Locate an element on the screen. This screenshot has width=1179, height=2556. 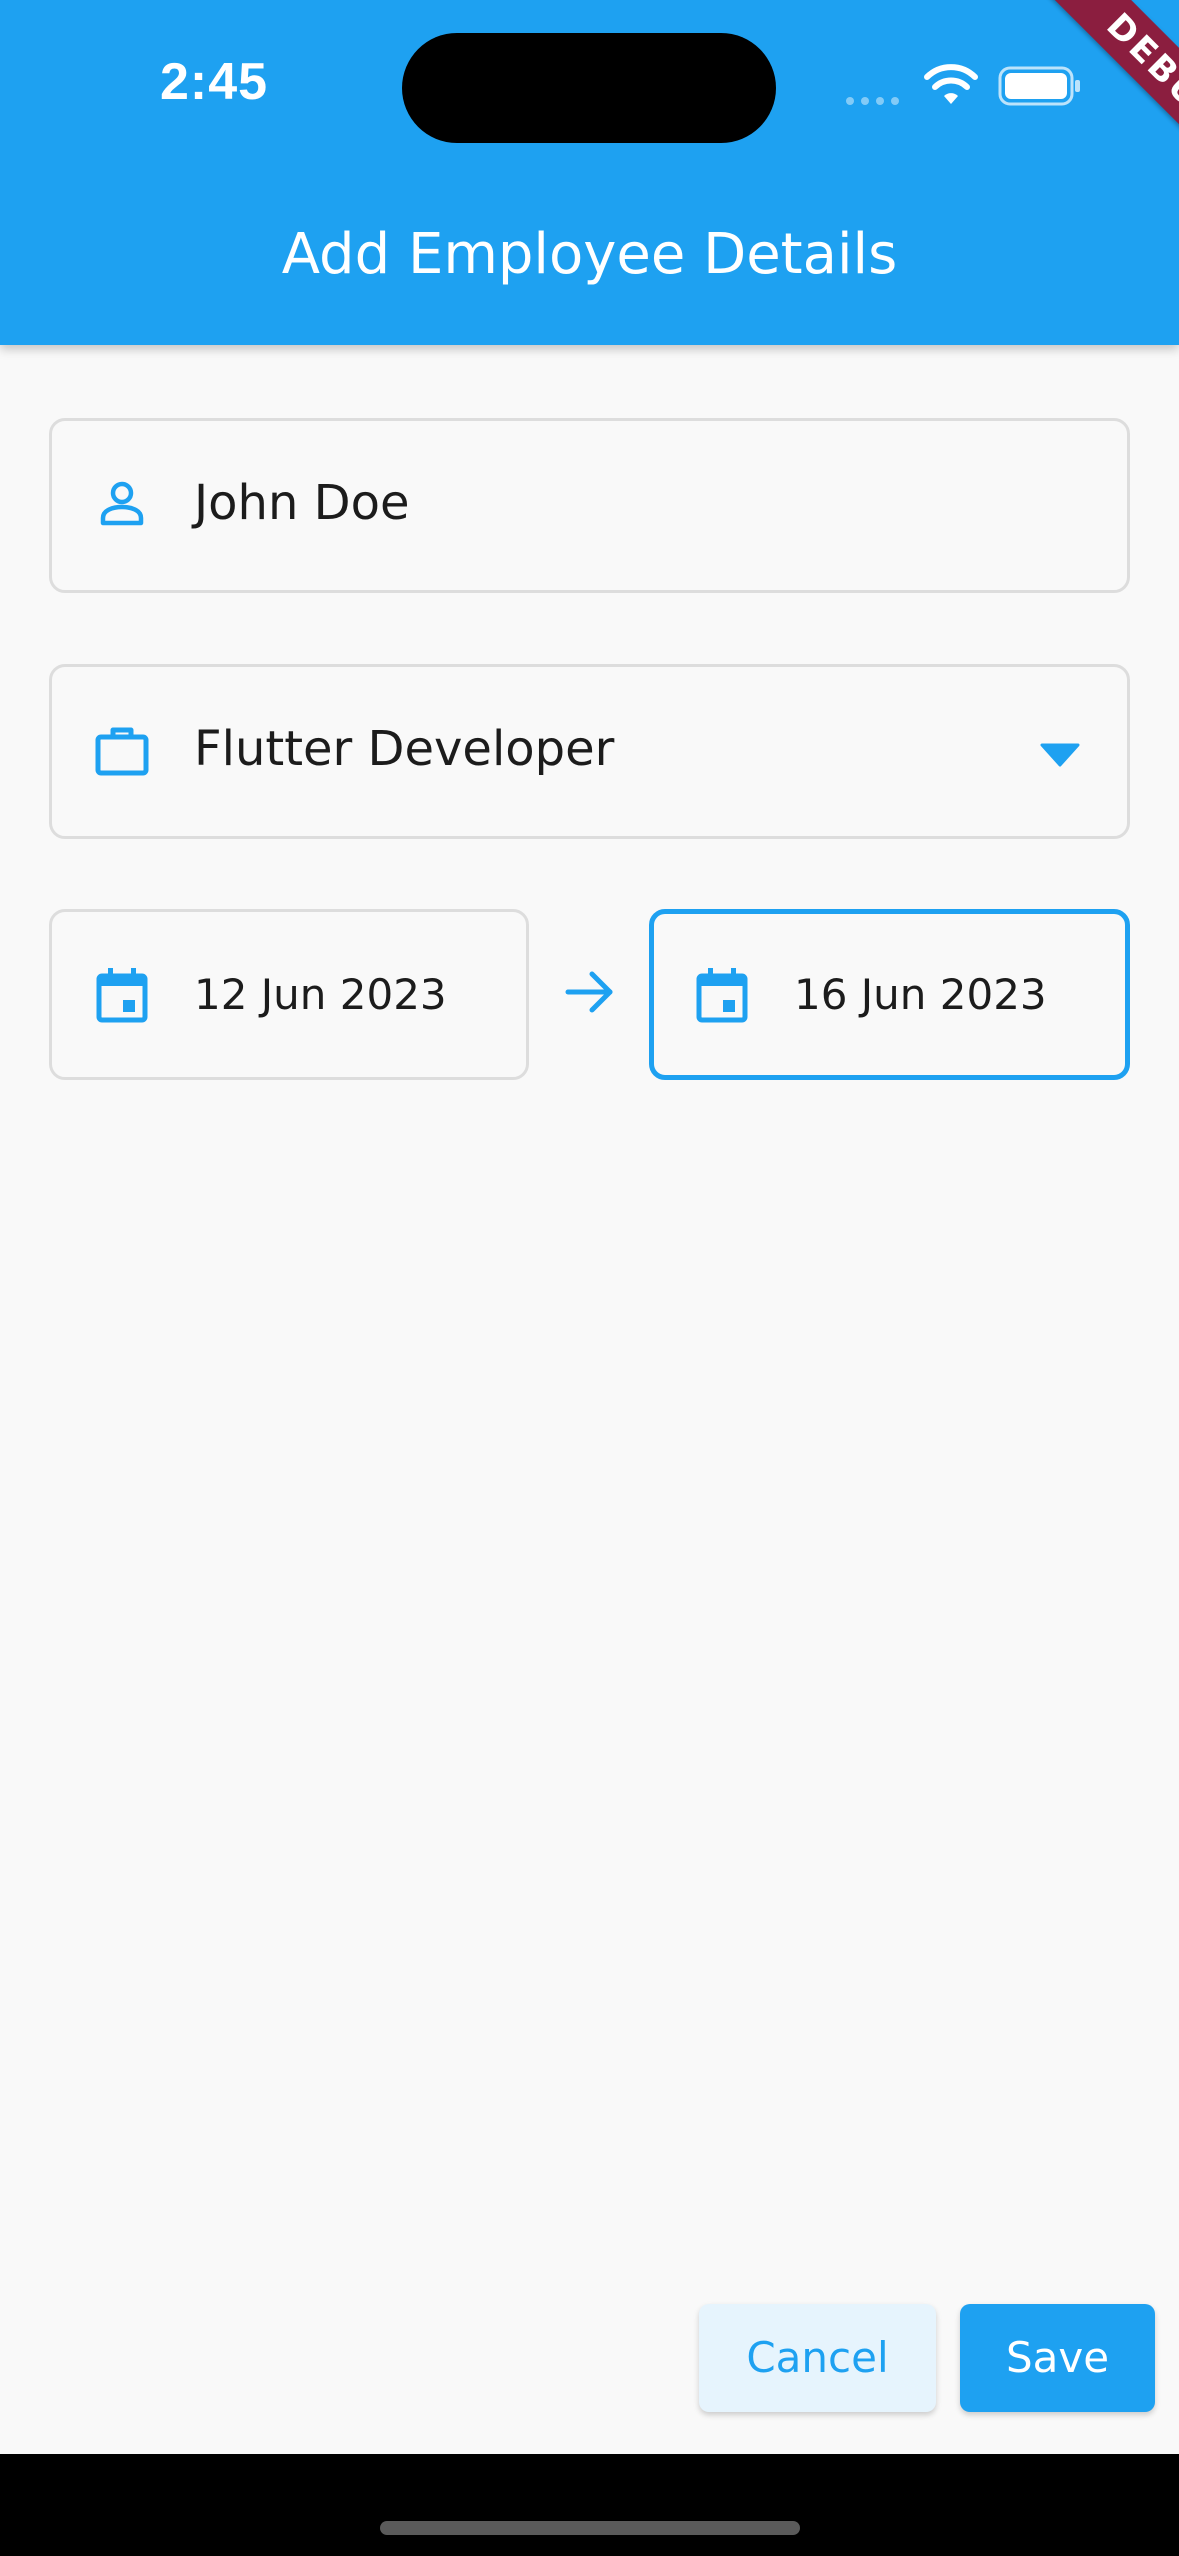
start-date-field: 12 Jun 2023 is located at coordinates (289, 994).